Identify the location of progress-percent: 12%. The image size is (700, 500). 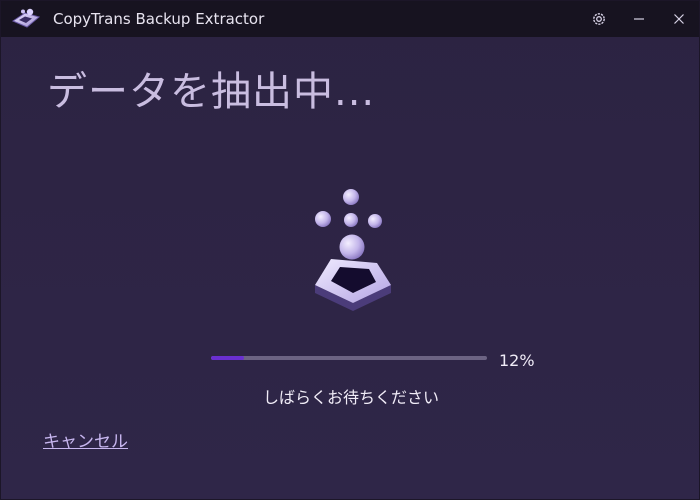
(517, 360).